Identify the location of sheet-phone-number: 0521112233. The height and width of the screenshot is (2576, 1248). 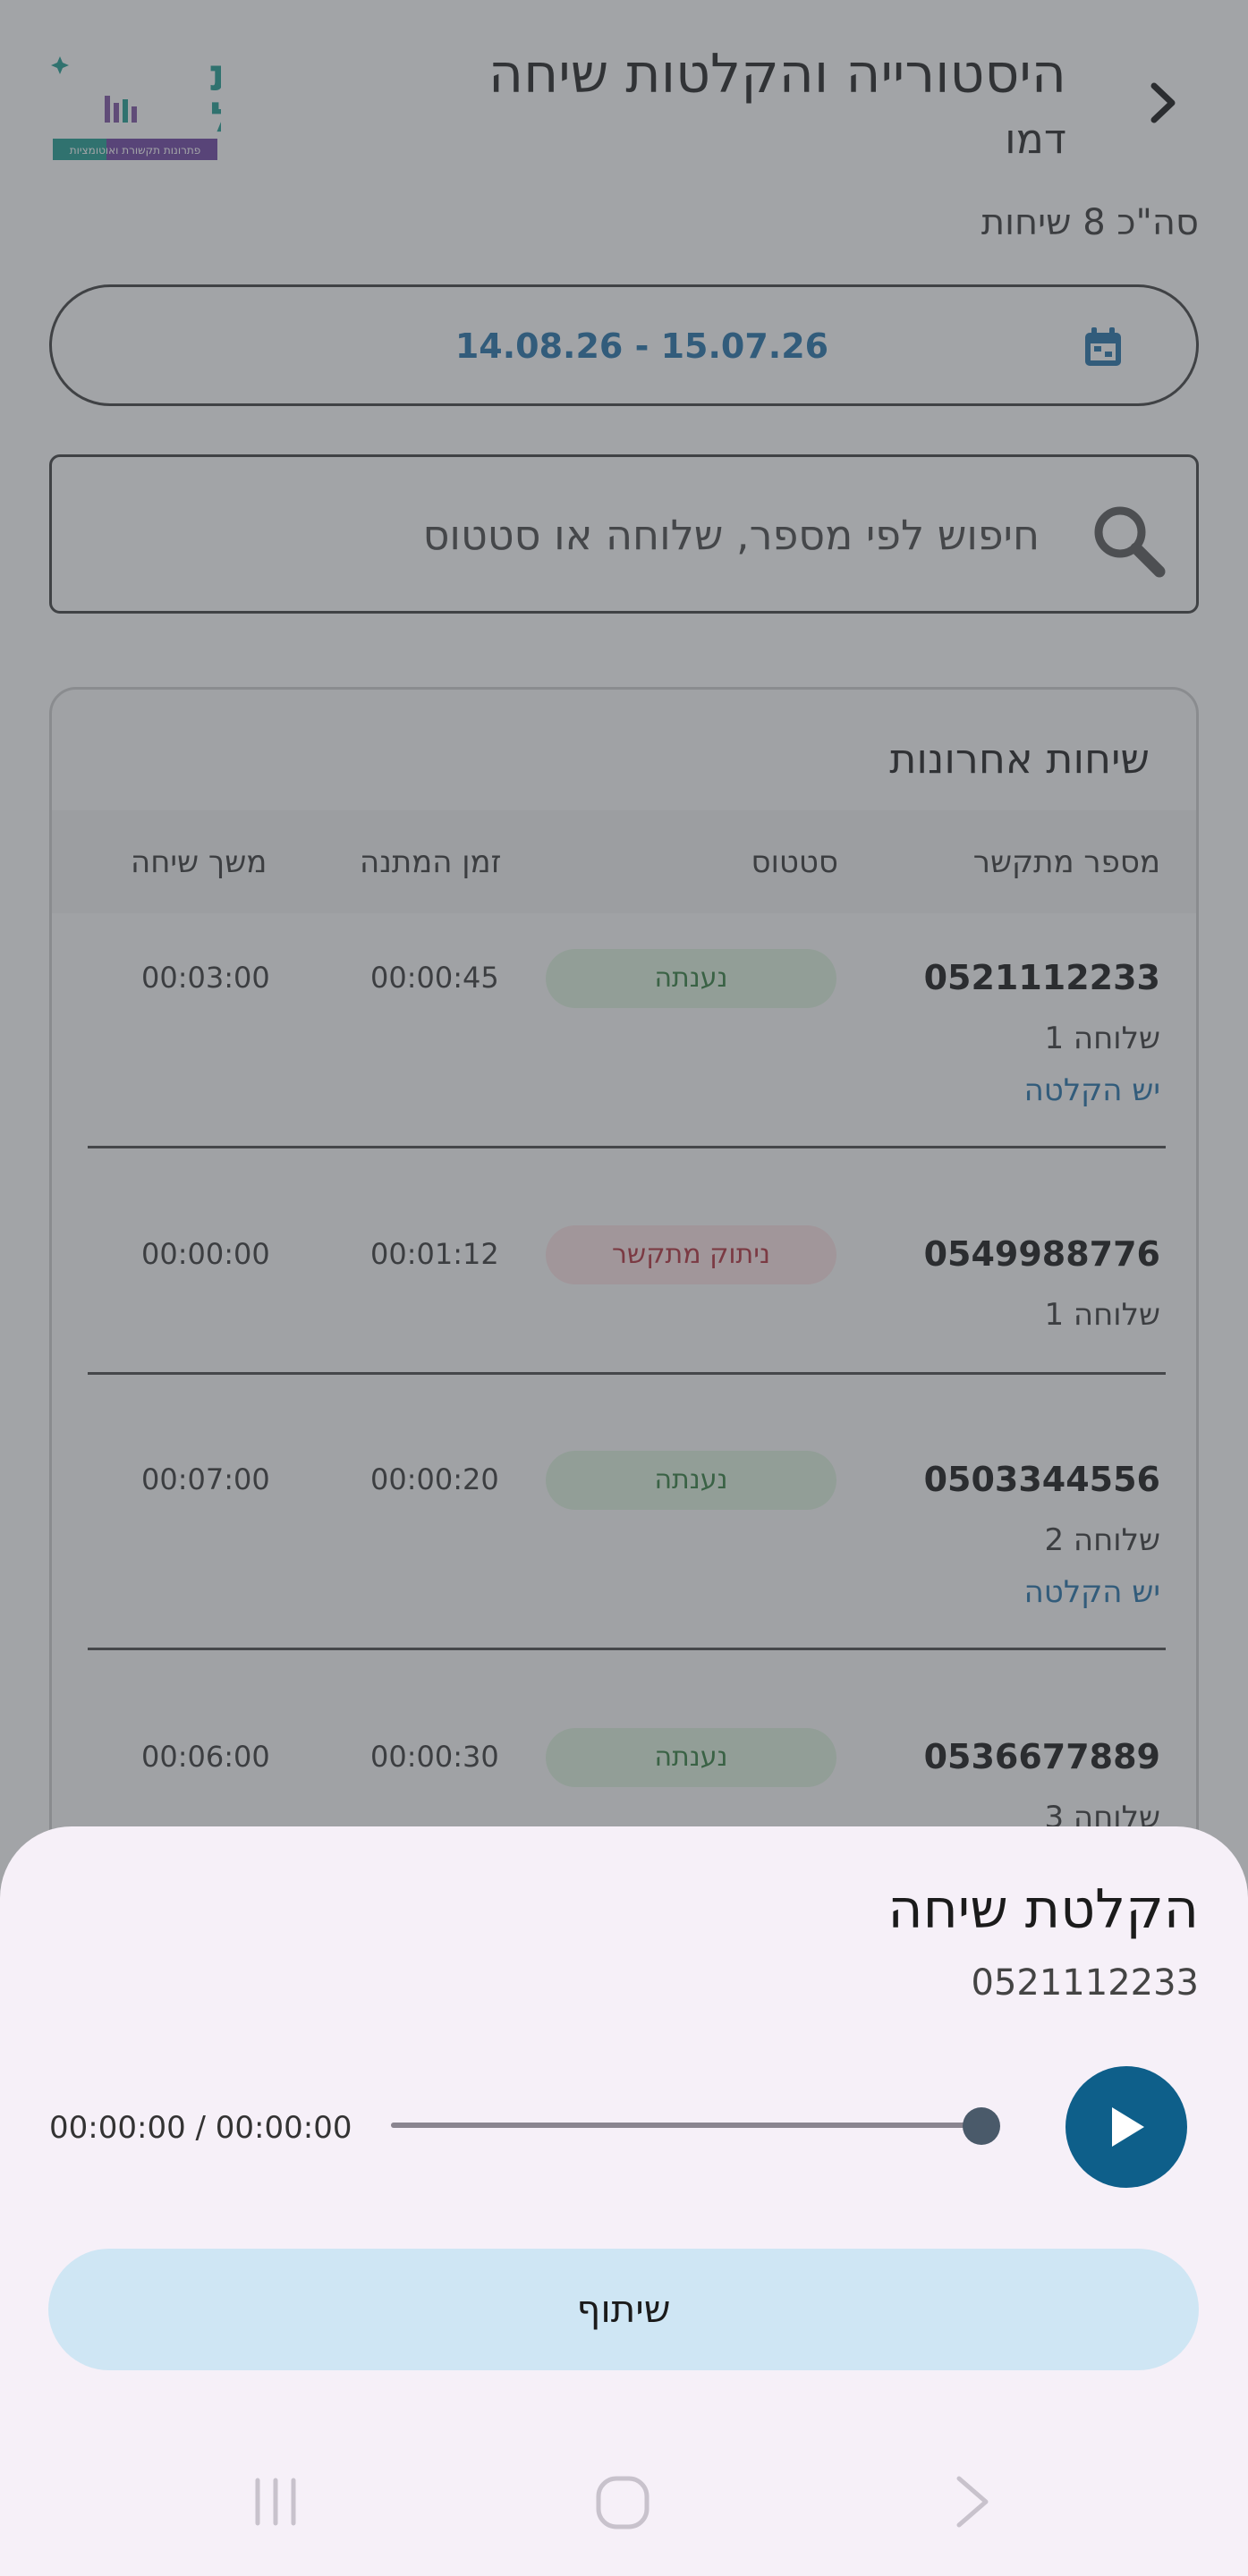
(1085, 1983).